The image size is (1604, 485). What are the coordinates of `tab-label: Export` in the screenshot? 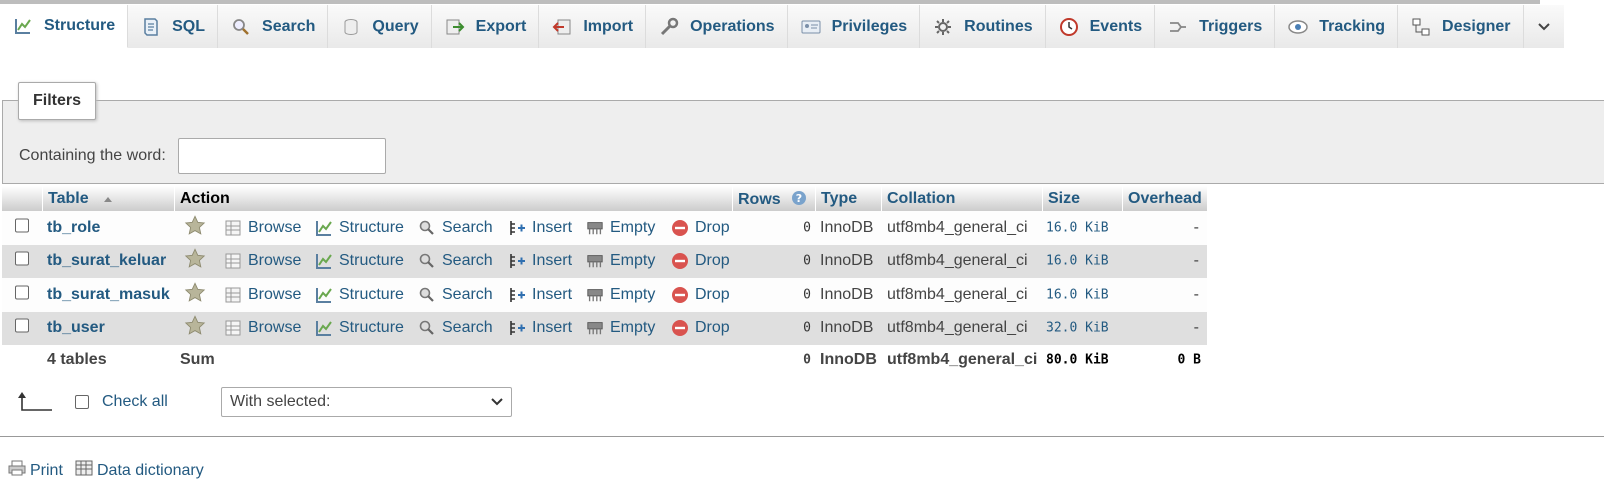 It's located at (501, 26).